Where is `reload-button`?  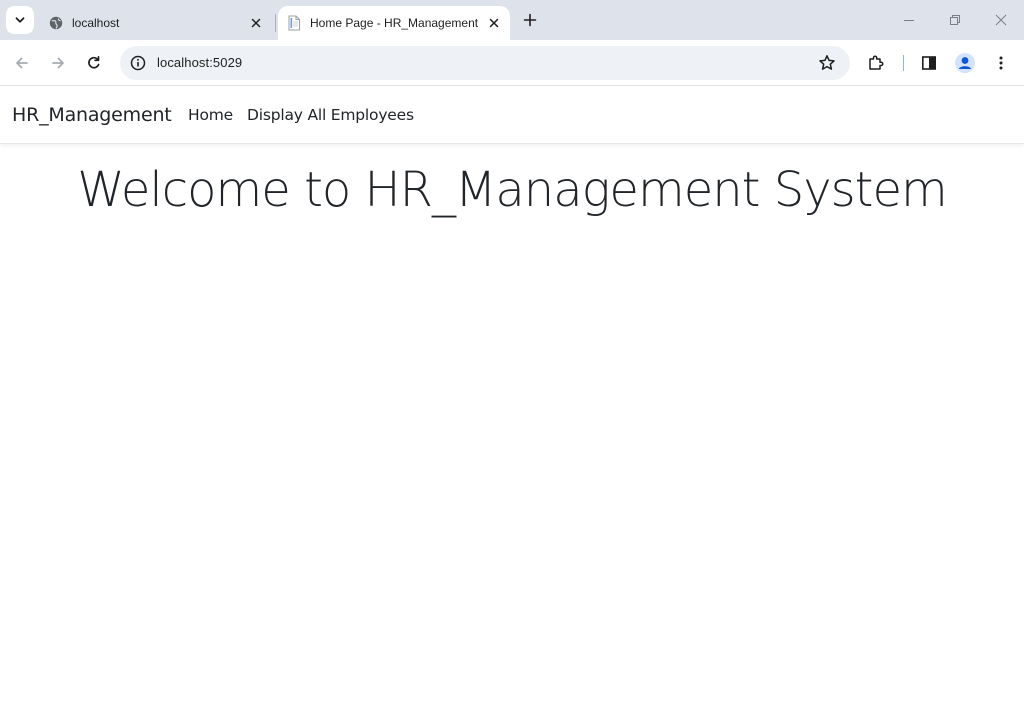 reload-button is located at coordinates (94, 63).